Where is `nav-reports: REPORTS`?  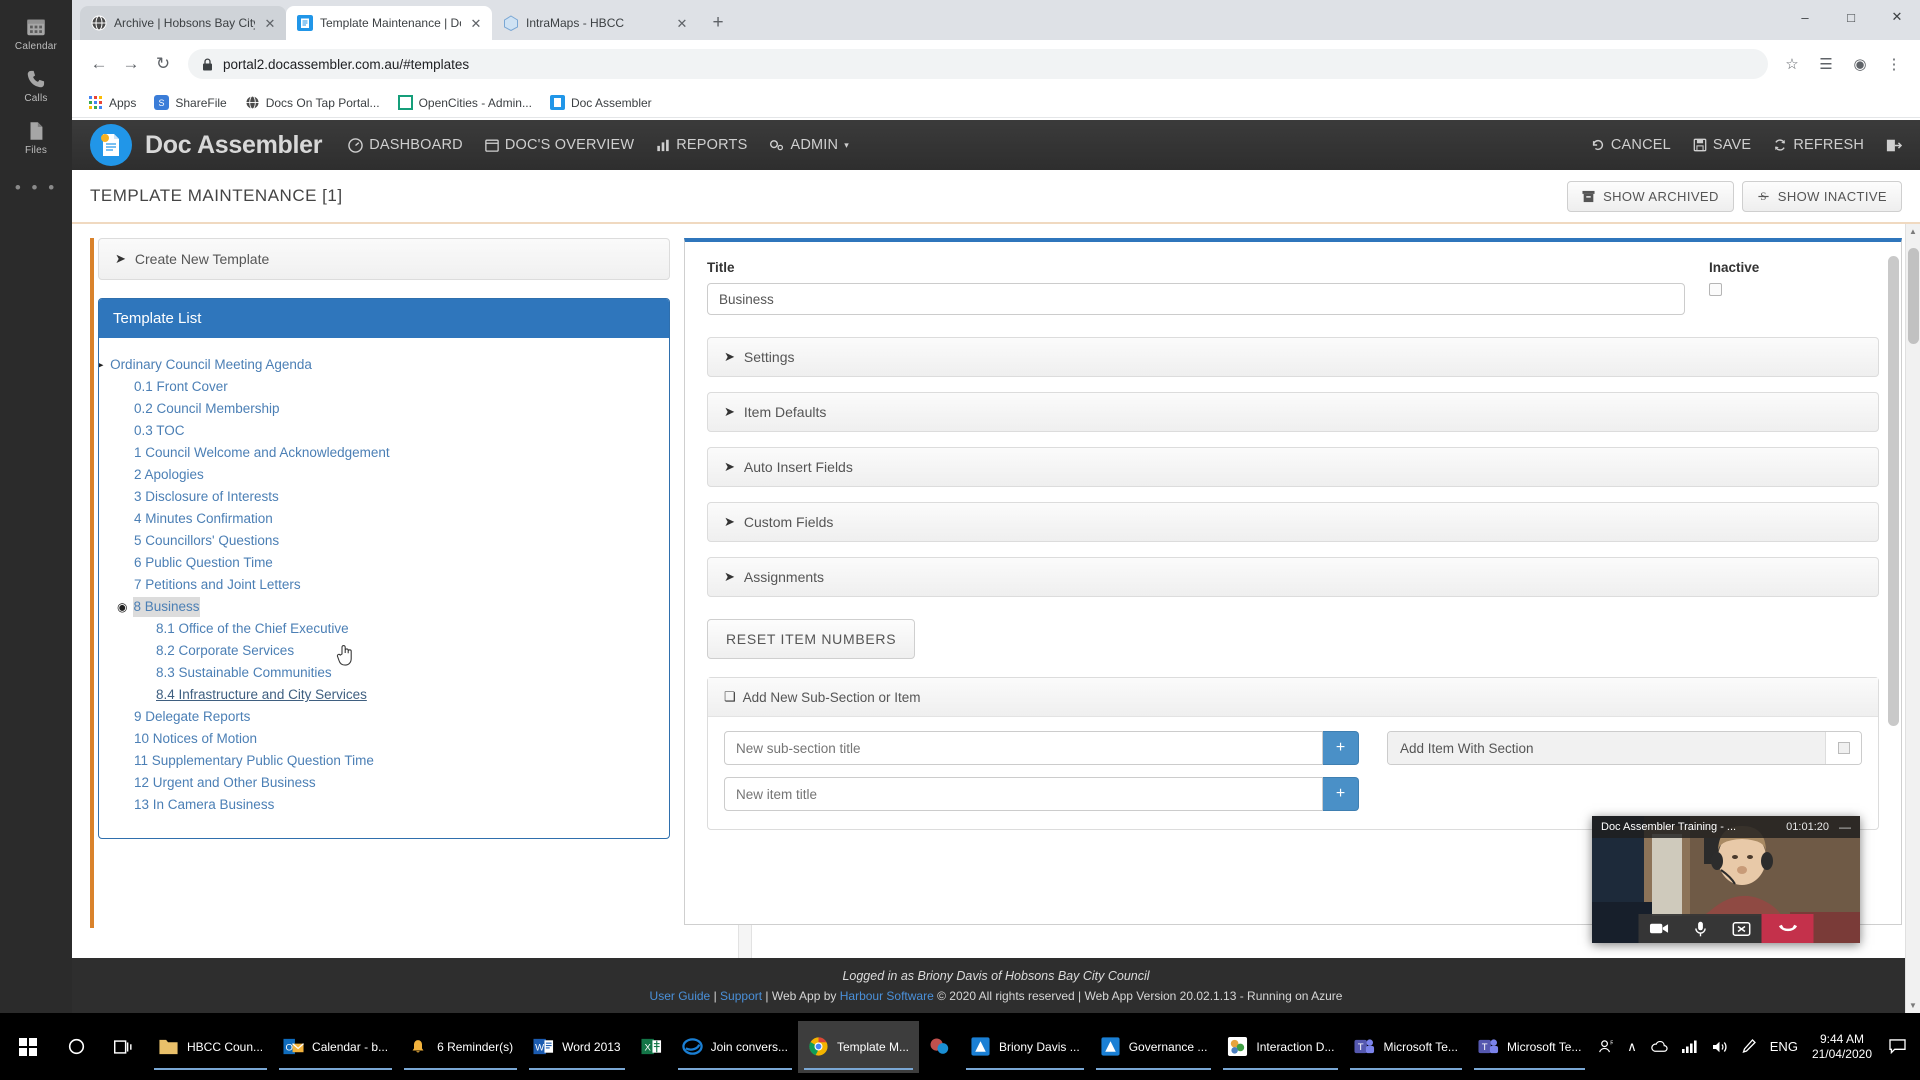 nav-reports: REPORTS is located at coordinates (701, 145).